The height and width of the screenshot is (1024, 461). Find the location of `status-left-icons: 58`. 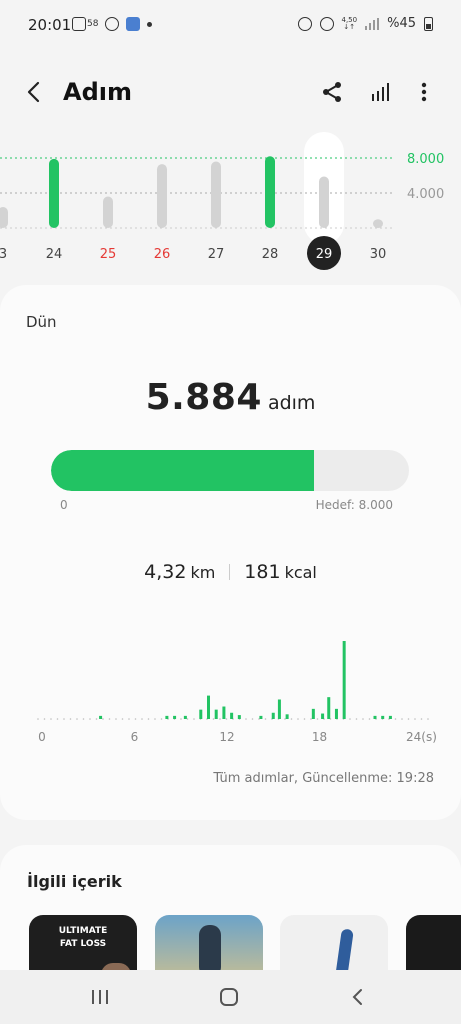

status-left-icons: 58 is located at coordinates (112, 24).